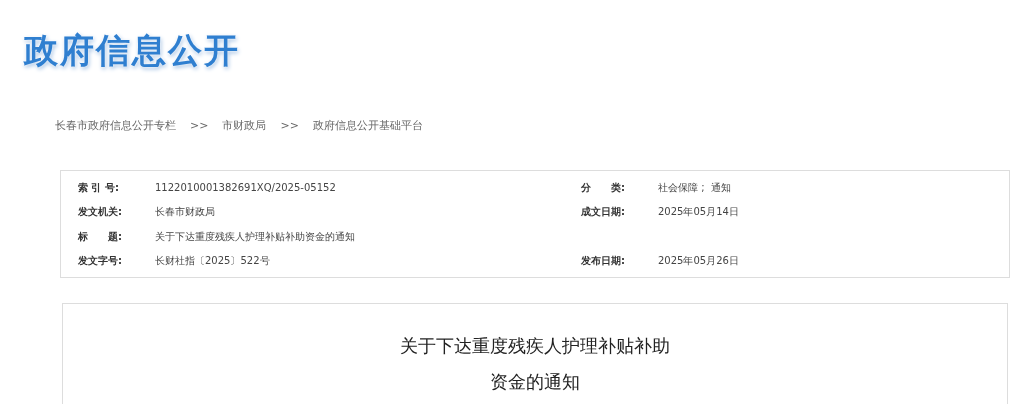 Image resolution: width=1024 pixels, height=404 pixels. Describe the element at coordinates (698, 261) in the screenshot. I see `field-value: 2025年05月26日` at that location.